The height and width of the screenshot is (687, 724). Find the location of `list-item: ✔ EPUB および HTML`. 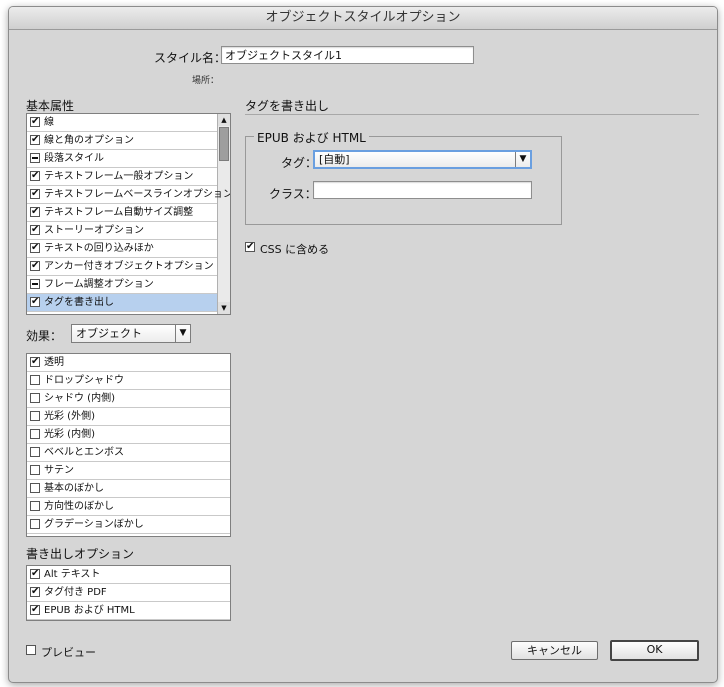

list-item: ✔ EPUB および HTML is located at coordinates (128, 611).